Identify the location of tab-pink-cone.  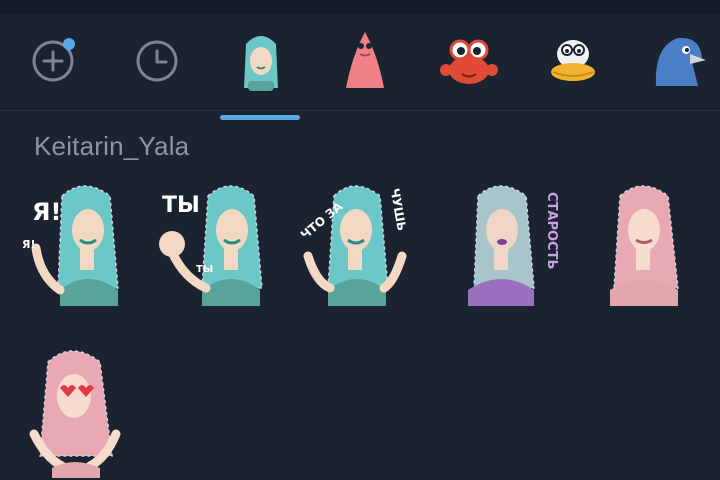
(364, 62).